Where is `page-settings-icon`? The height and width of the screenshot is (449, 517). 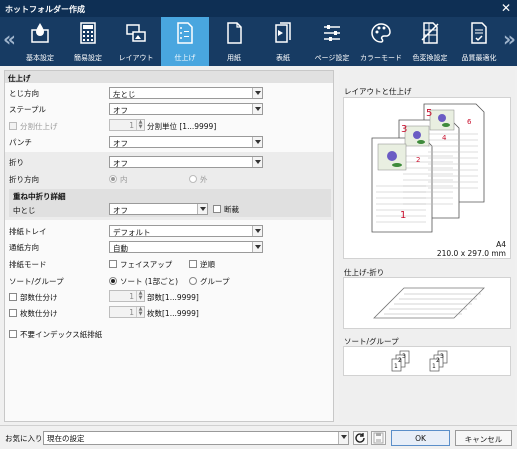
page-settings-icon is located at coordinates (332, 33).